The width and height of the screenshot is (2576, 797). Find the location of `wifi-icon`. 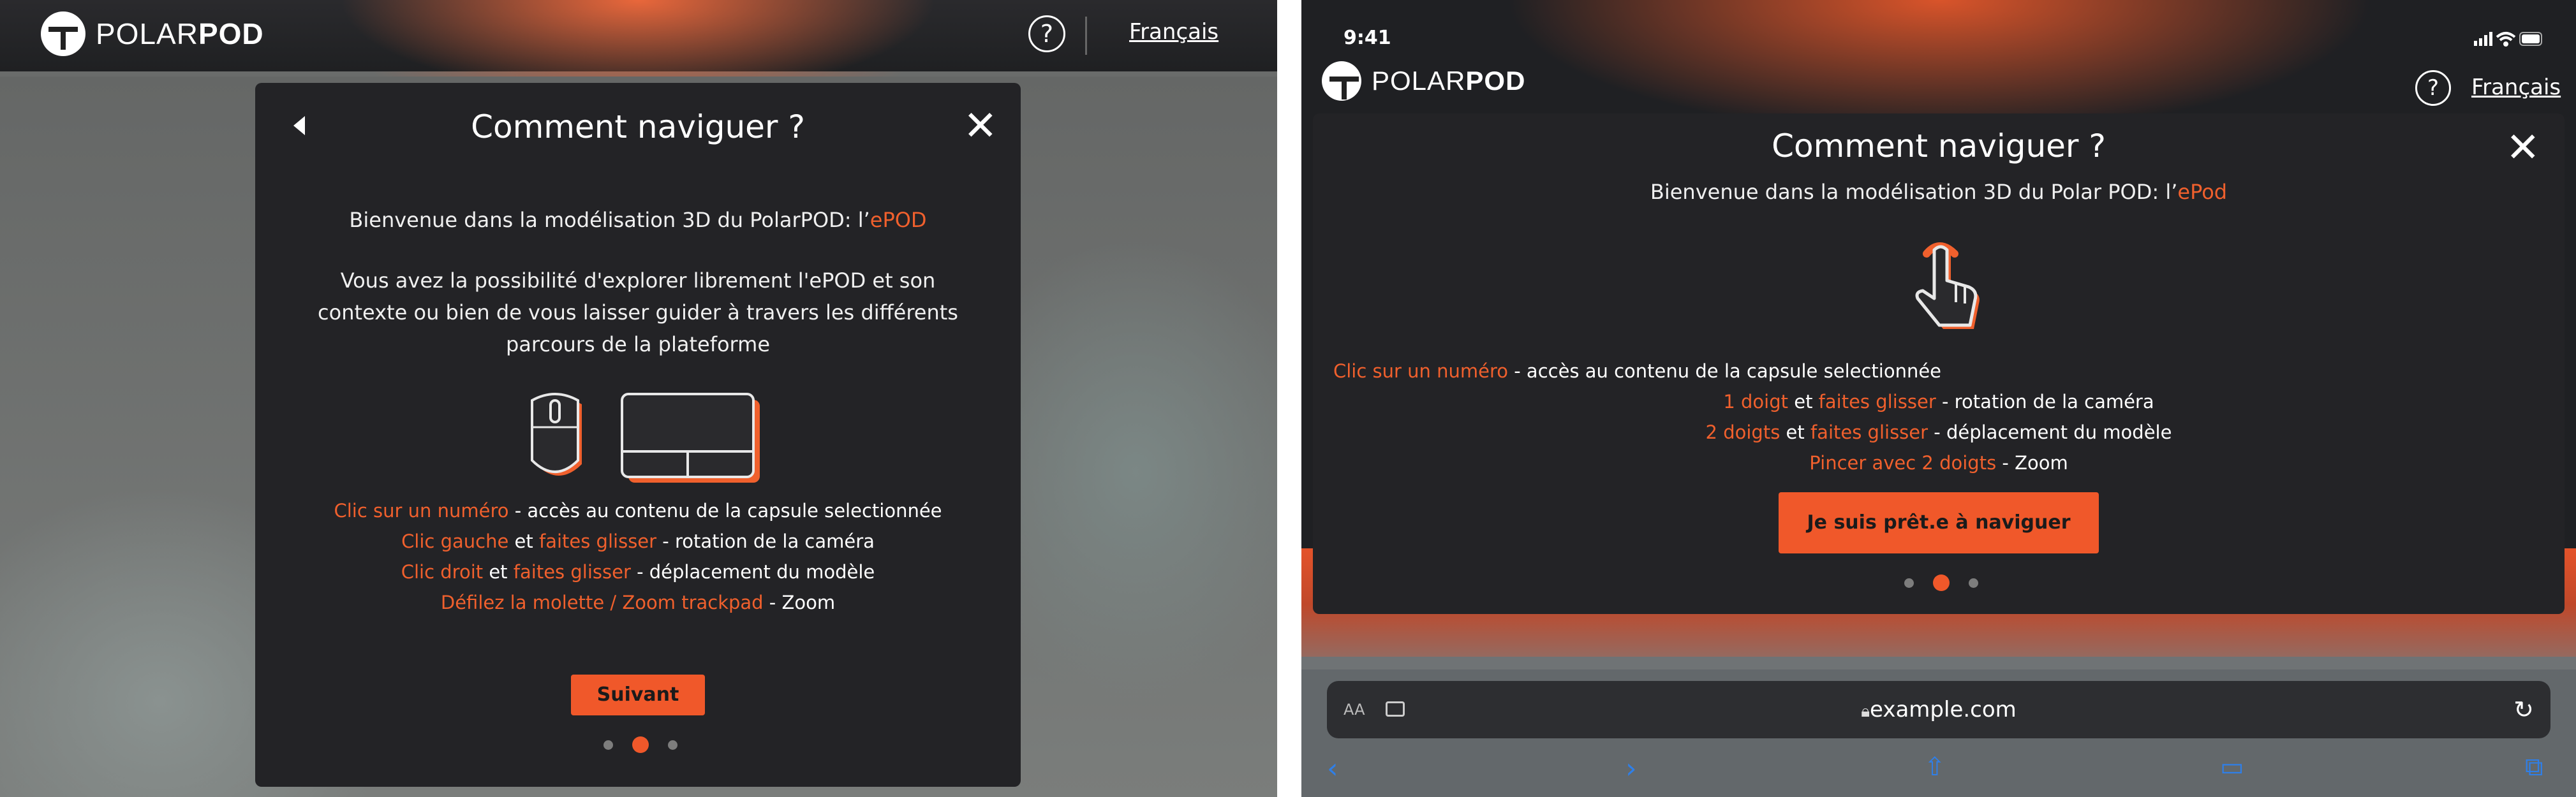

wifi-icon is located at coordinates (2506, 39).